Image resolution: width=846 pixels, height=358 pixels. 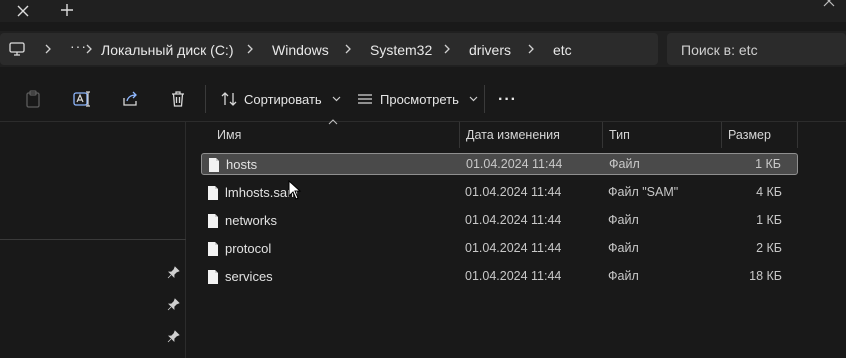 What do you see at coordinates (401, 50) in the screenshot?
I see `breadcrumb-system32: System32` at bounding box center [401, 50].